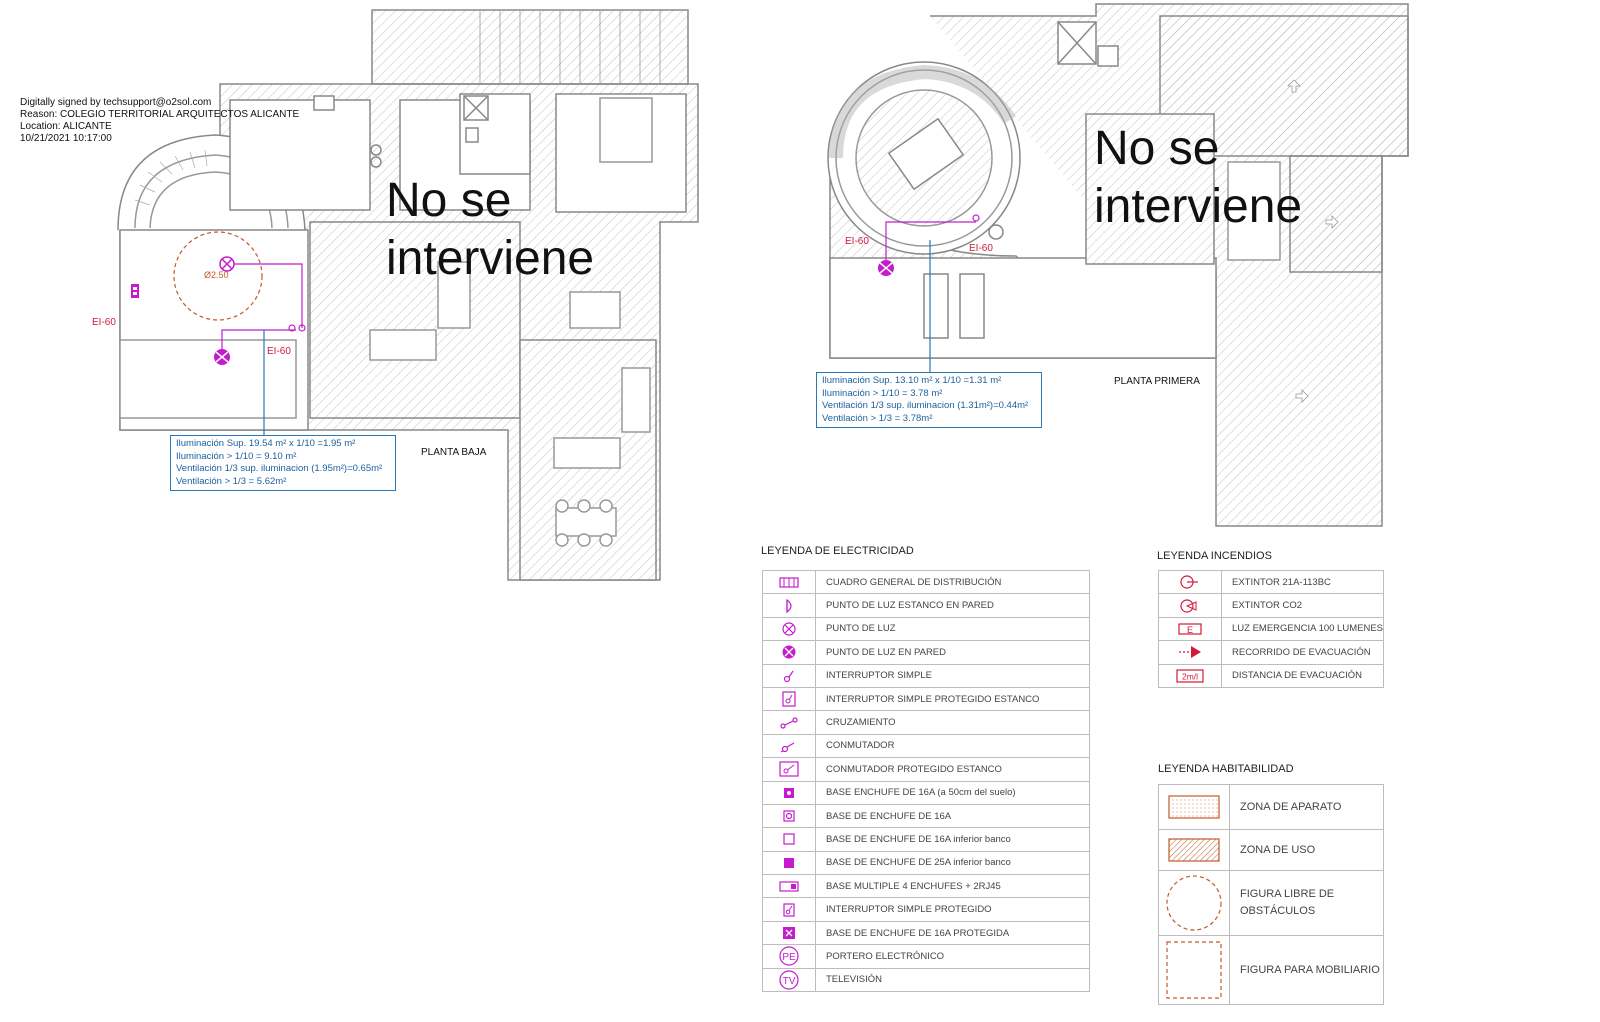  I want to click on legend-label: EXTINTOR CO2, so click(1302, 605).